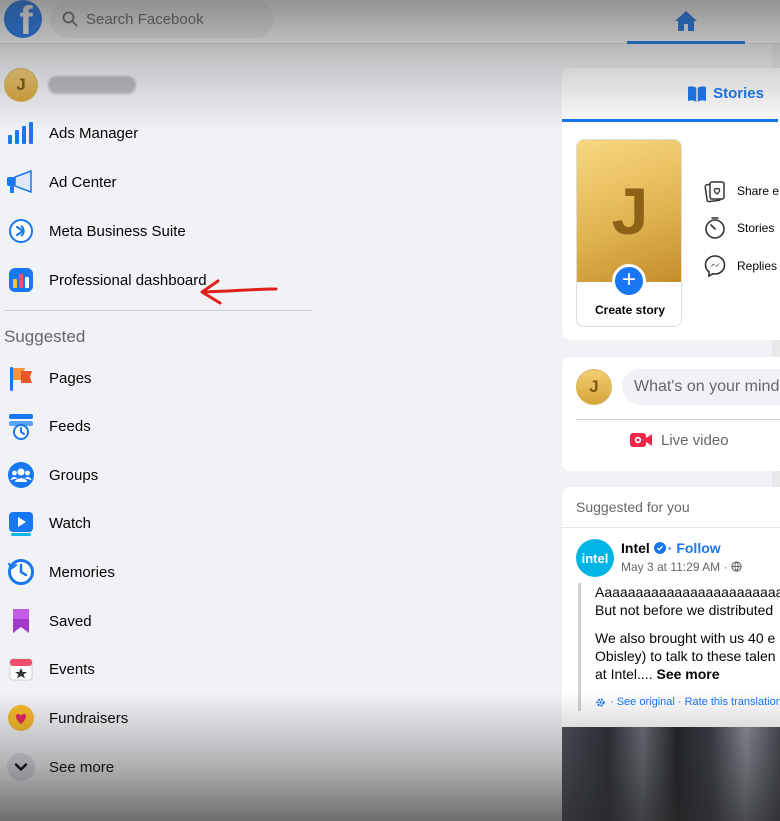 This screenshot has width=780, height=821. Describe the element at coordinates (671, 527) in the screenshot. I see `card-divider` at that location.